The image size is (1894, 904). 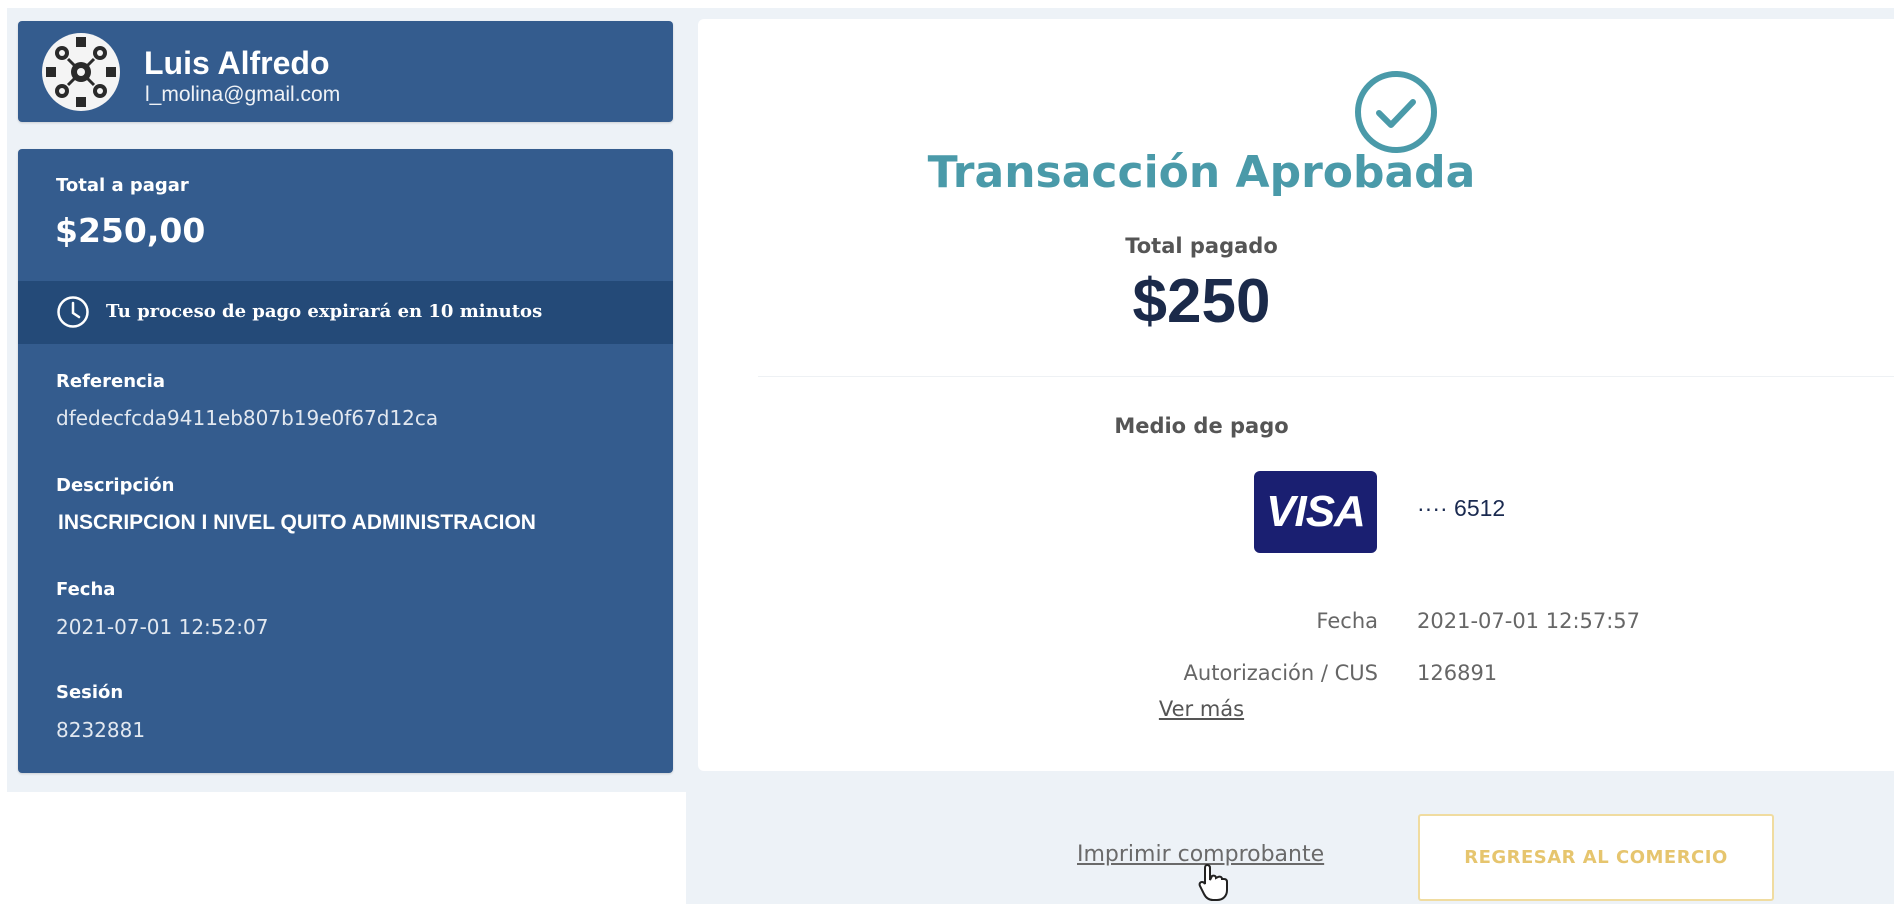 What do you see at coordinates (1201, 246) in the screenshot?
I see `total-paid-label: Total pagado` at bounding box center [1201, 246].